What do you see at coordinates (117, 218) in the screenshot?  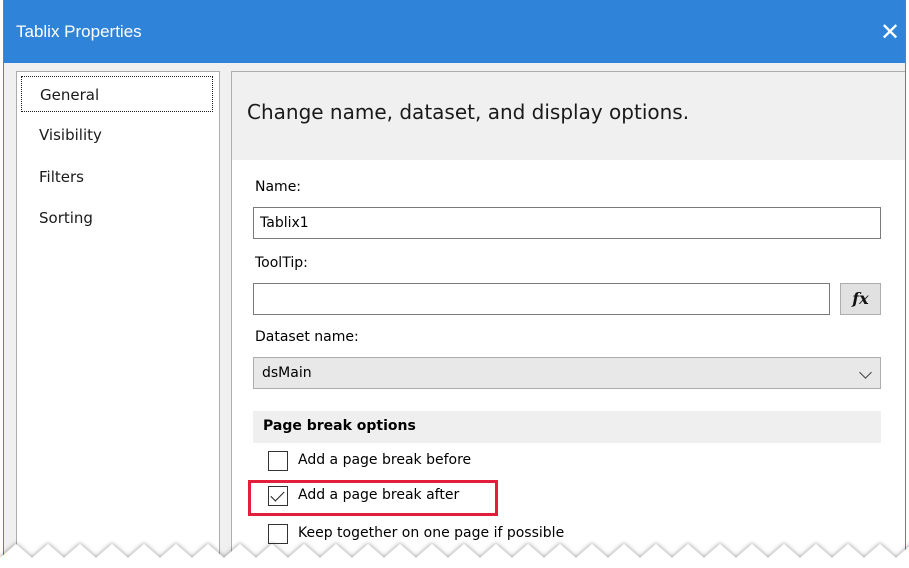 I see `sidebar-item-sorting: Sorting` at bounding box center [117, 218].